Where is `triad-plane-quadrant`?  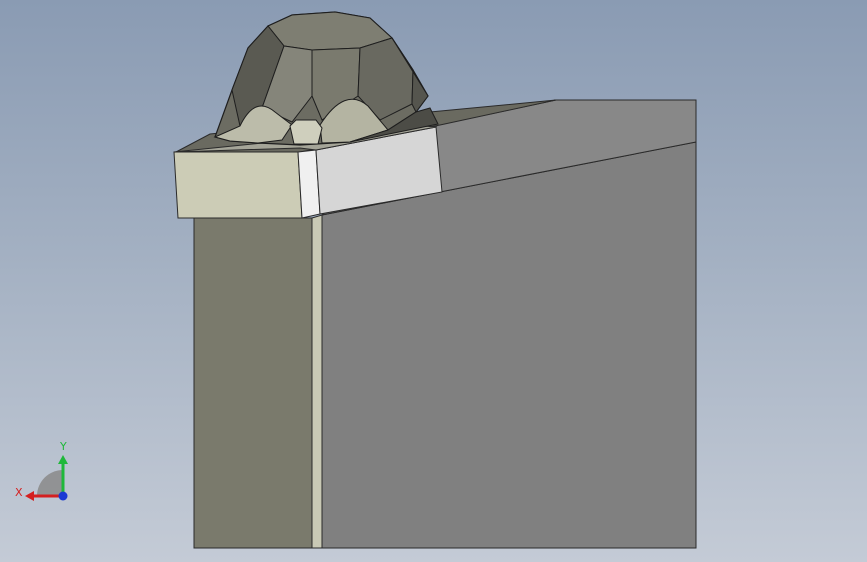 triad-plane-quadrant is located at coordinates (50, 483).